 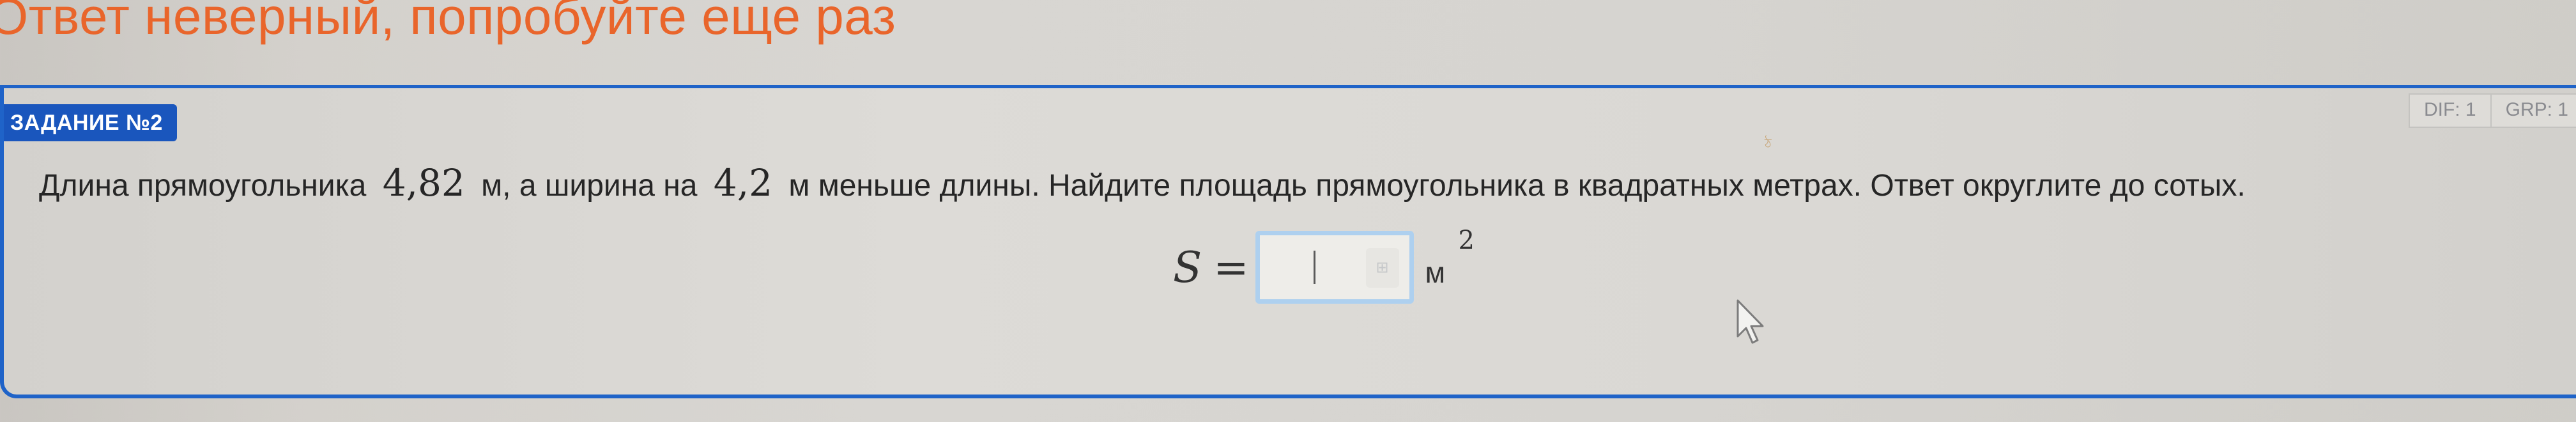 What do you see at coordinates (2449, 109) in the screenshot?
I see `difficulty-tag: DIF: 1` at bounding box center [2449, 109].